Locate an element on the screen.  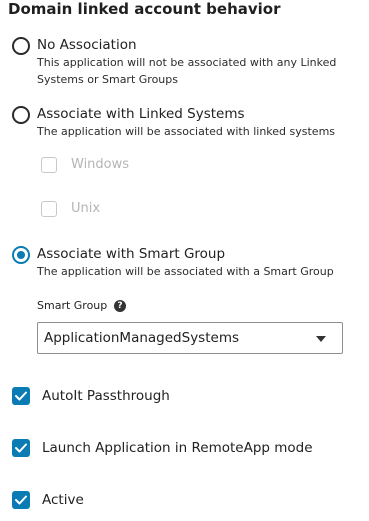
question-circle-icon: ? is located at coordinates (120, 306).